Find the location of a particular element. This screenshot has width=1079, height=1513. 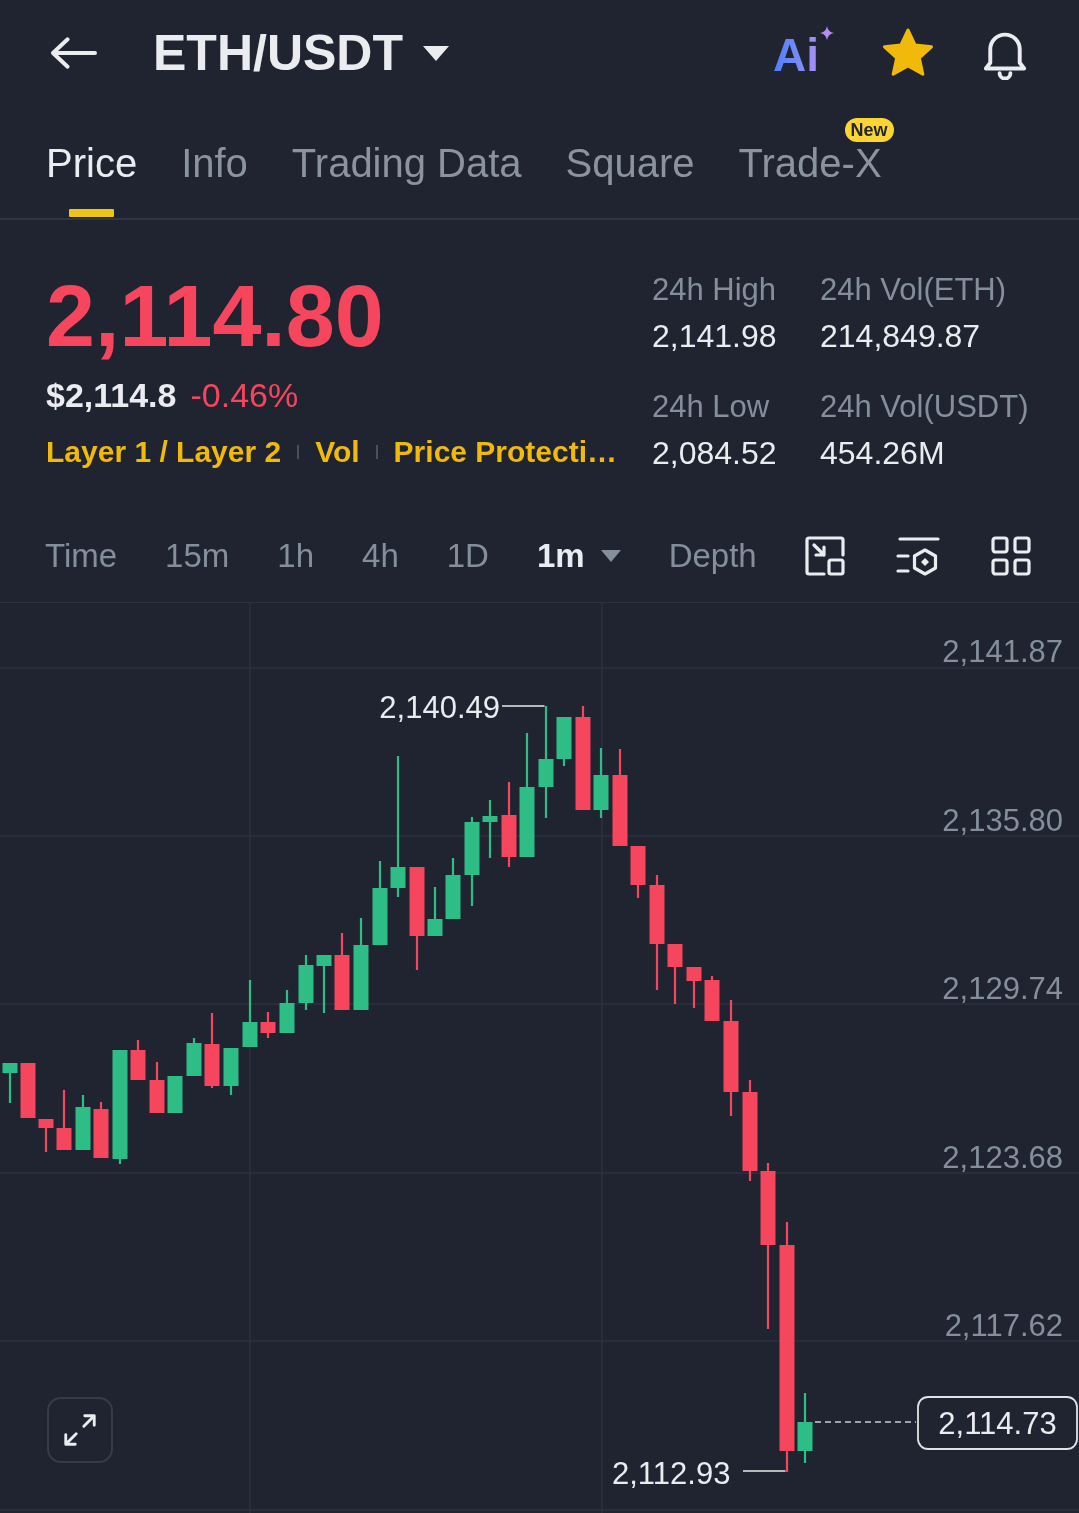

new-badge: New is located at coordinates (869, 130).